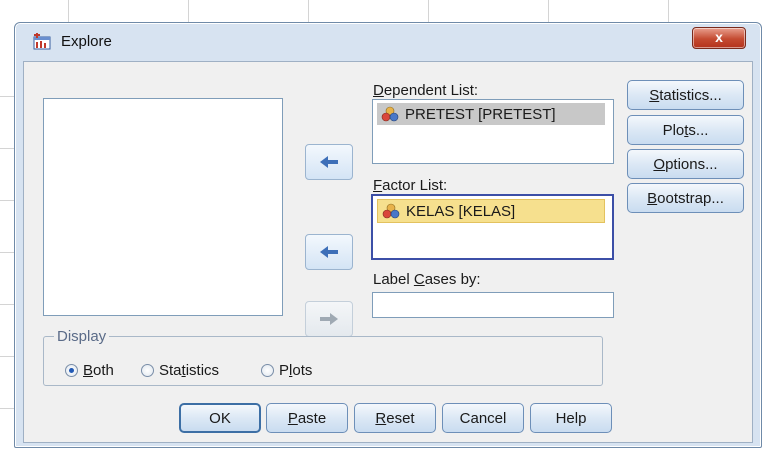 The height and width of the screenshot is (452, 768). Describe the element at coordinates (86, 41) in the screenshot. I see `window-title: Explore` at that location.